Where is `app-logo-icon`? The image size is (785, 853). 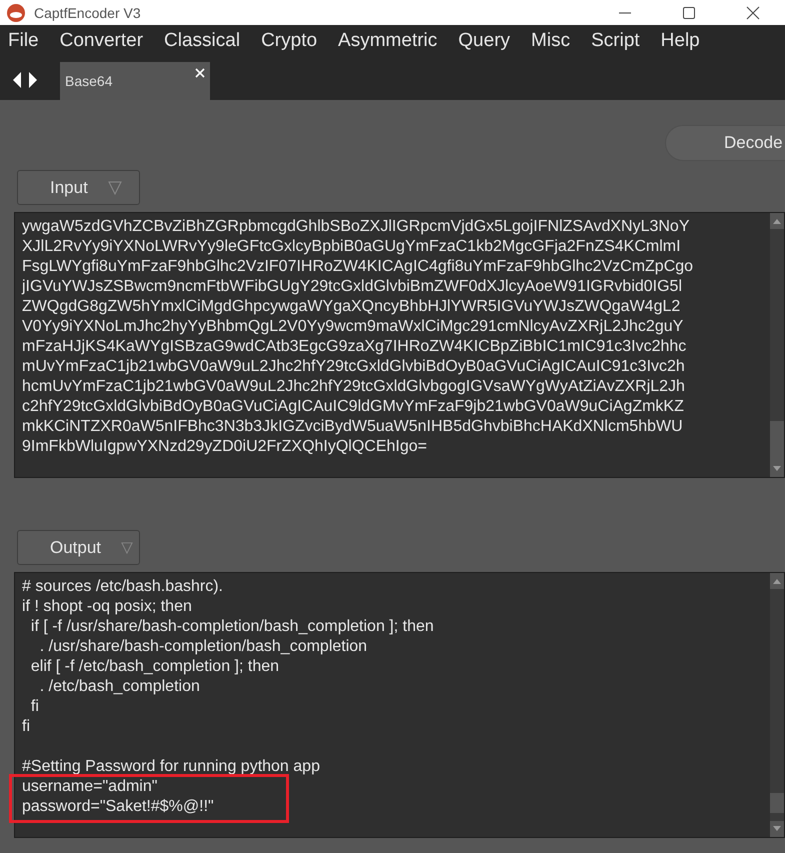 app-logo-icon is located at coordinates (16, 12).